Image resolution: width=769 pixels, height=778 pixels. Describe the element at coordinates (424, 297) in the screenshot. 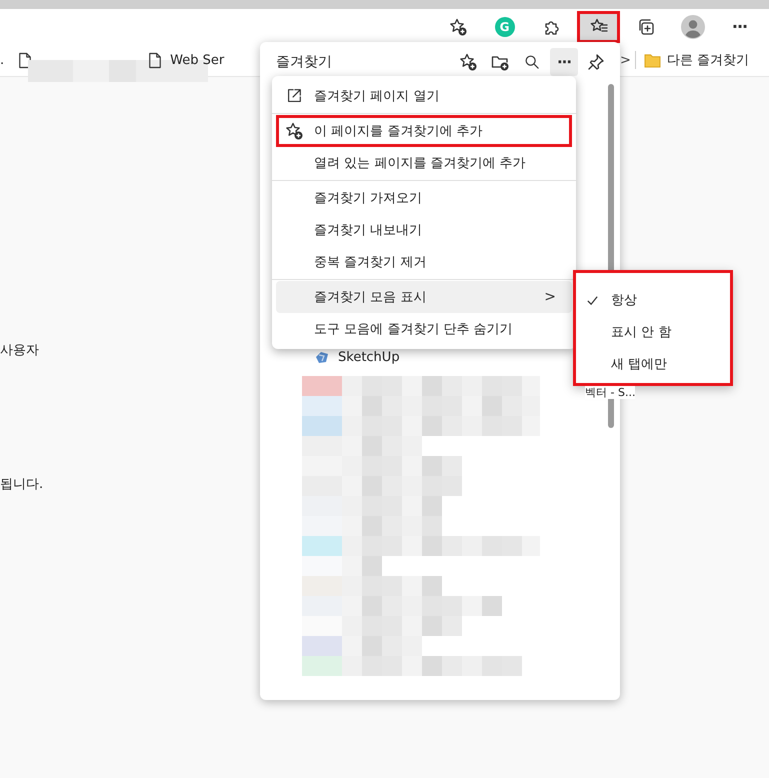

I see `menu-item: 즐겨찾기 모음 표시 >` at that location.